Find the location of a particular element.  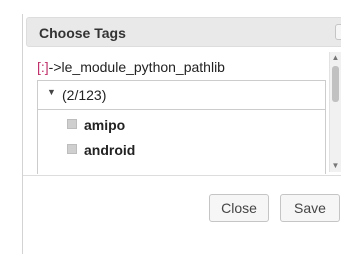

list-item: amipo is located at coordinates (96, 127).